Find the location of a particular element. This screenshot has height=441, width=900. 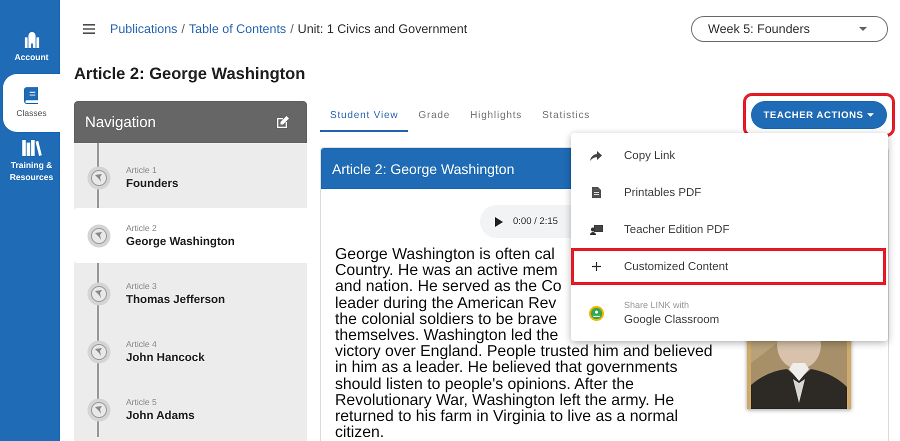

article-text-line: citizen. is located at coordinates (359, 433).